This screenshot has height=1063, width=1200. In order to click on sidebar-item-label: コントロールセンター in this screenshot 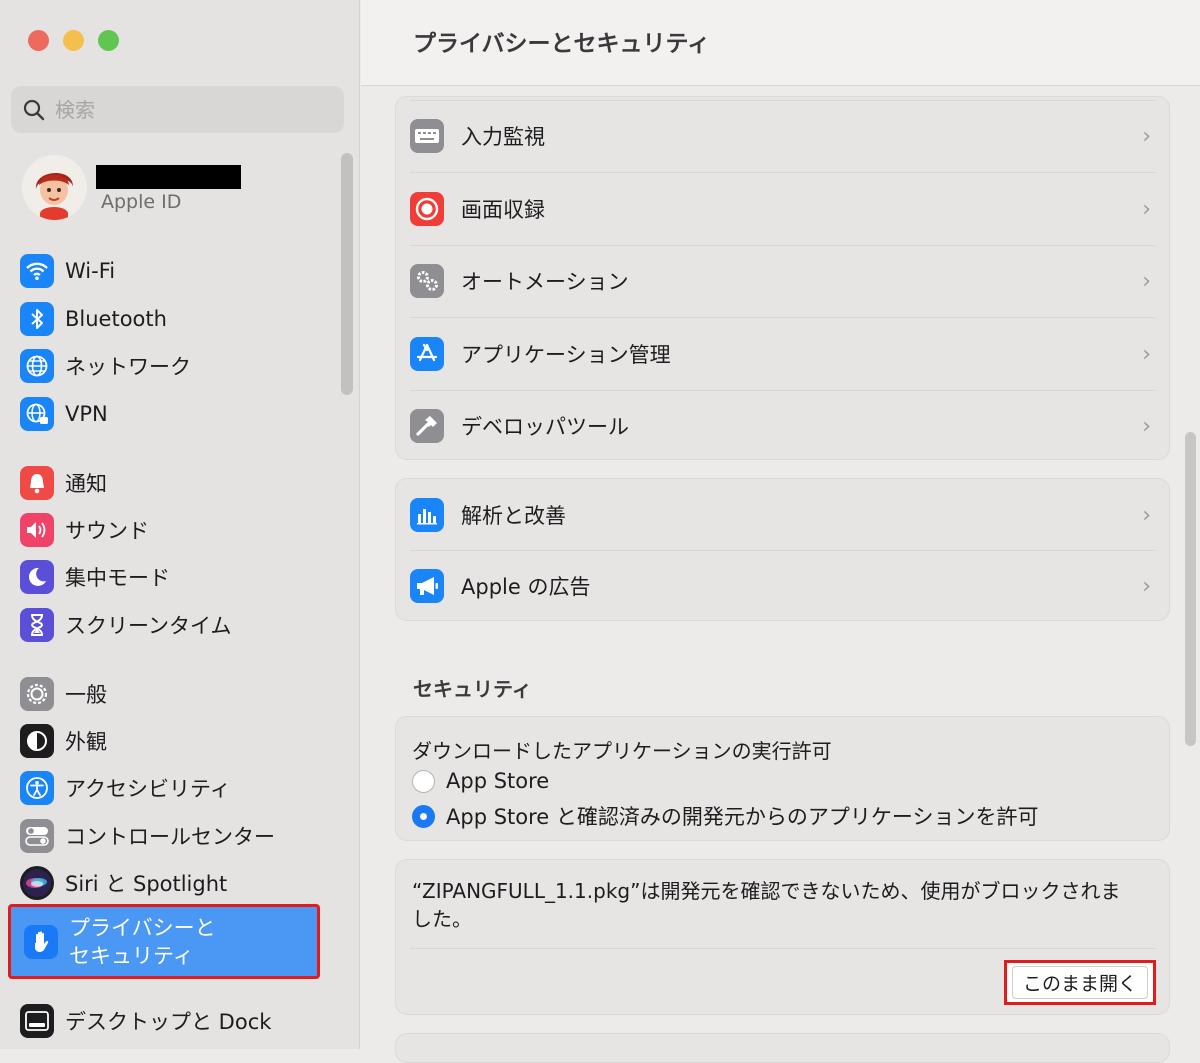, I will do `click(170, 837)`.